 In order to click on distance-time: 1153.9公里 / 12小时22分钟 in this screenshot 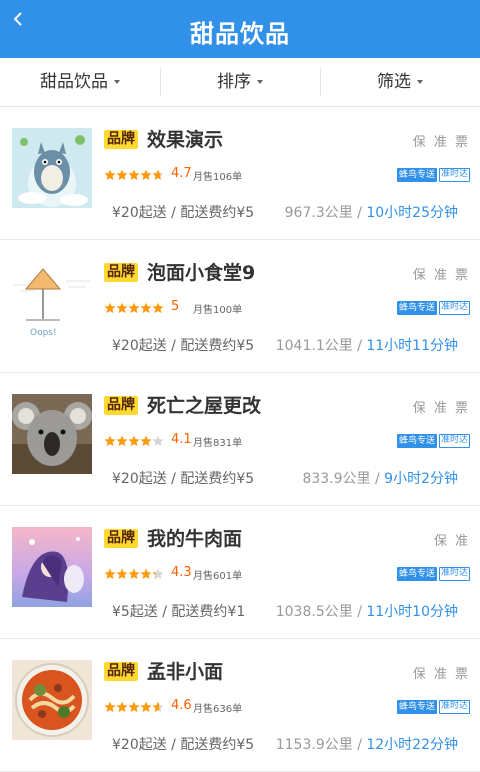, I will do `click(367, 744)`.